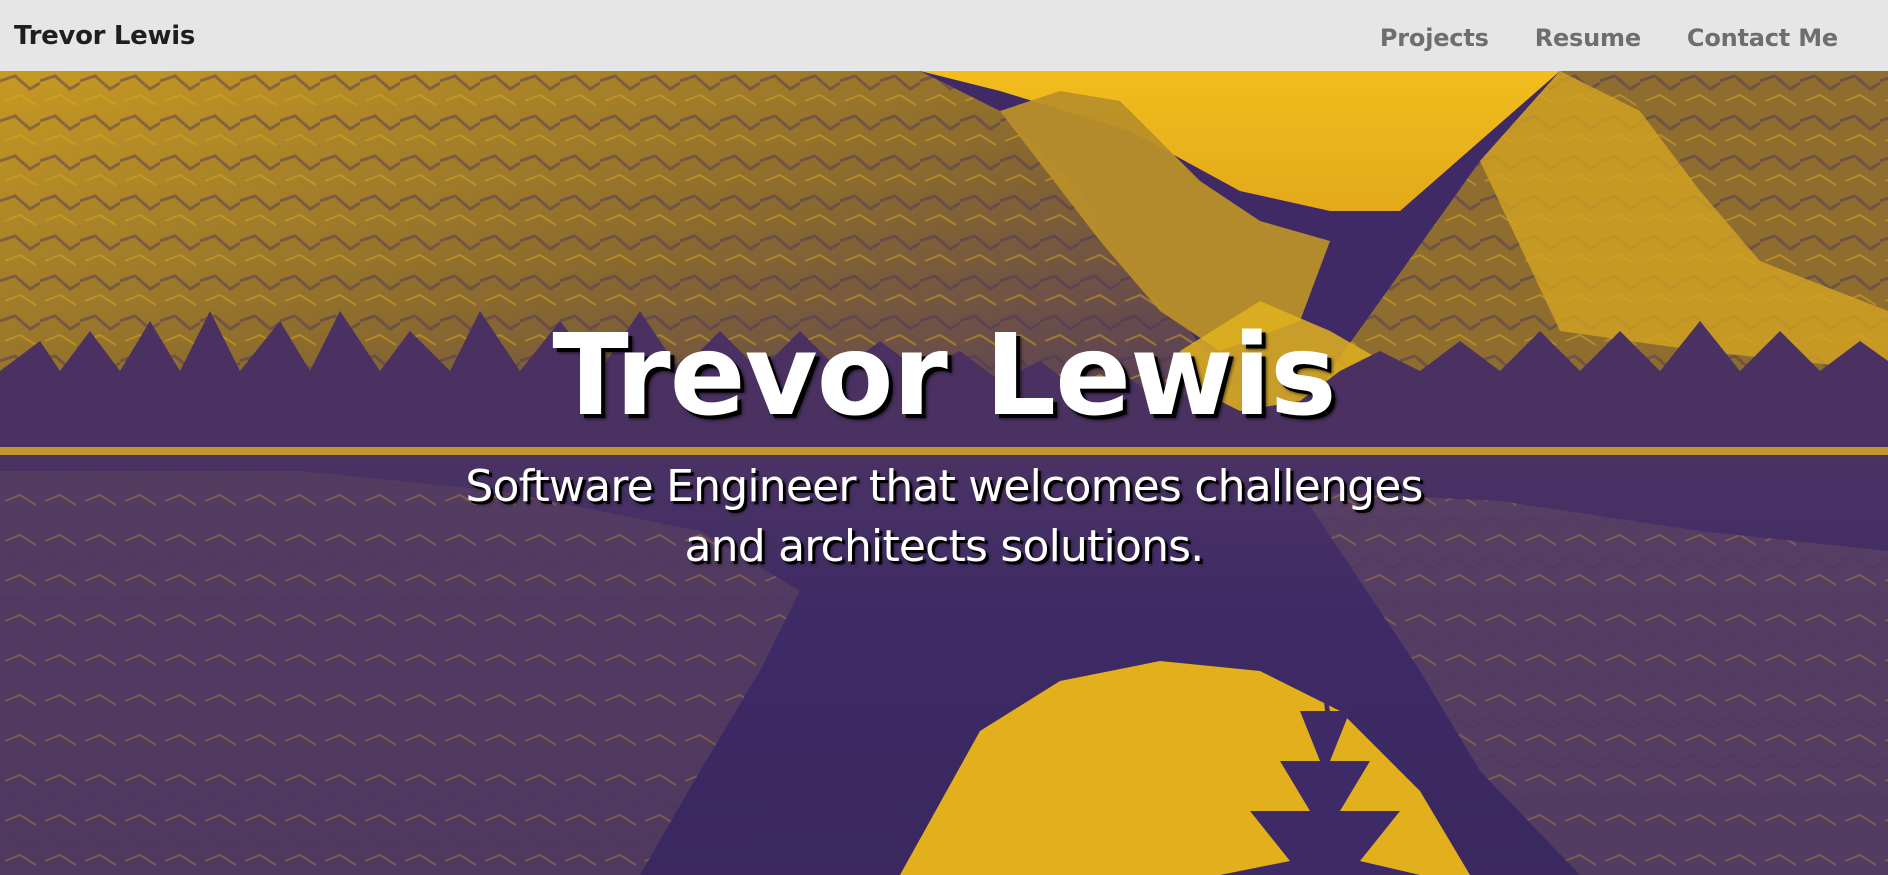  I want to click on nav-link-resume: Resume, so click(1588, 36).